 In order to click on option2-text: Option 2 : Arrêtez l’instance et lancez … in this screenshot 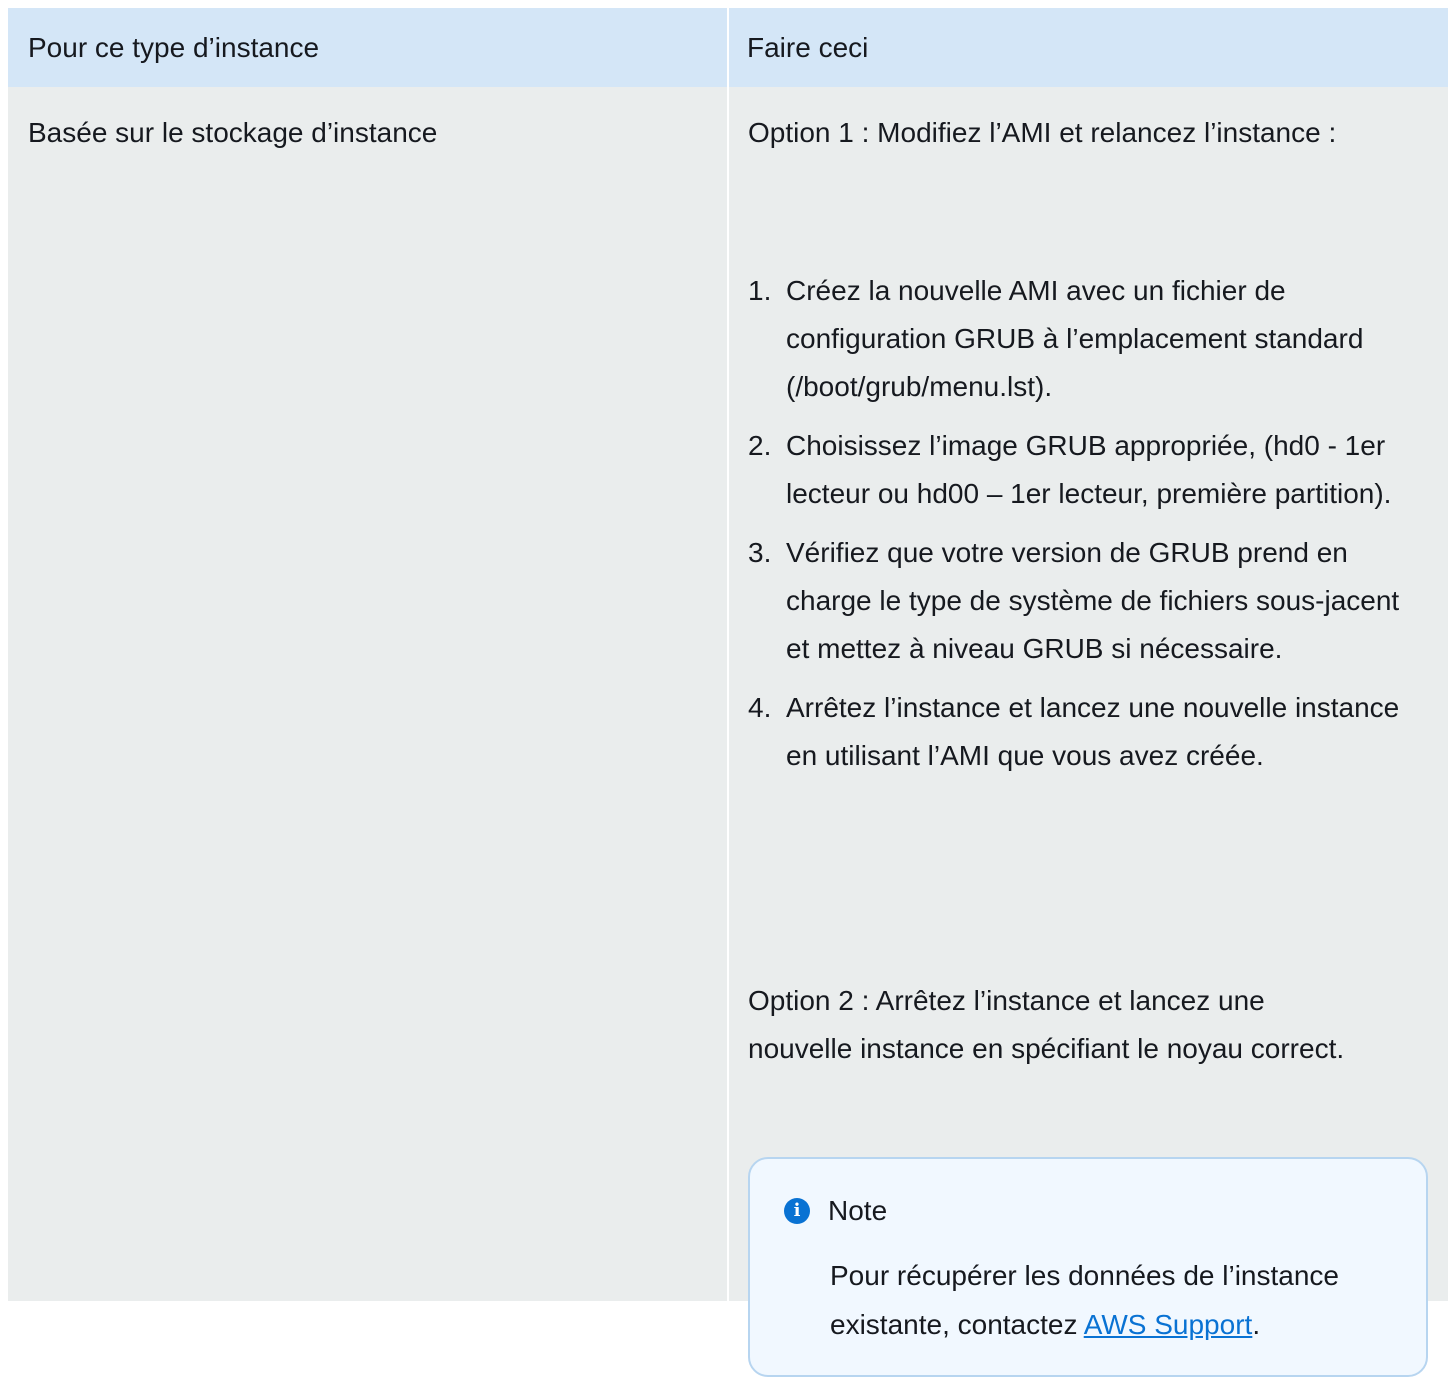, I will do `click(1046, 1024)`.